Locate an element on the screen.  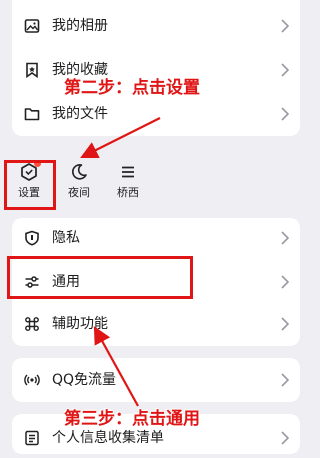
annotation-step2: 第二步：点击设置 is located at coordinates (132, 88).